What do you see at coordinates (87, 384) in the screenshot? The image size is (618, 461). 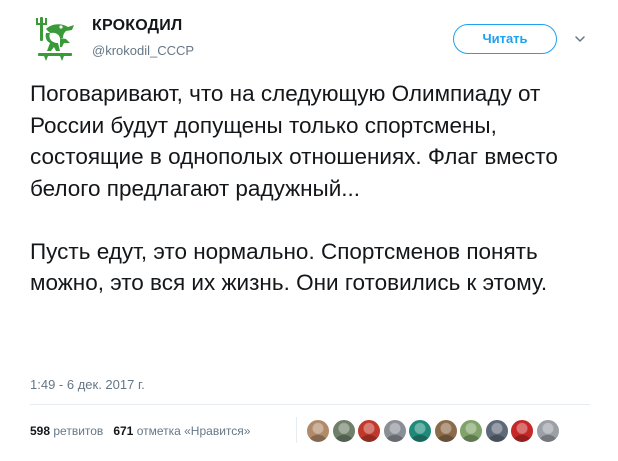 I see `tweet-timestamp: 1:49 - 6 дек. 2017 г.` at bounding box center [87, 384].